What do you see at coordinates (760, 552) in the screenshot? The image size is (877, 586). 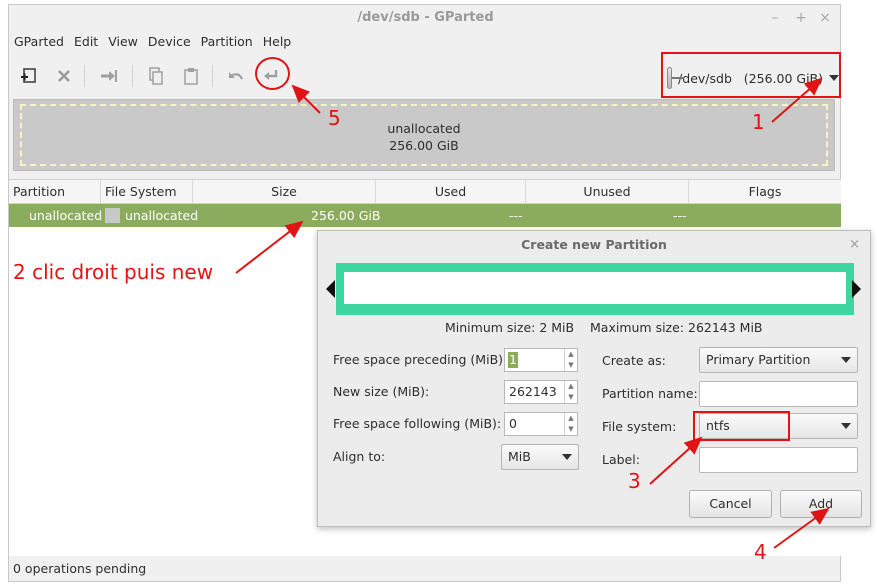 I see `annotation-step-4: 4` at bounding box center [760, 552].